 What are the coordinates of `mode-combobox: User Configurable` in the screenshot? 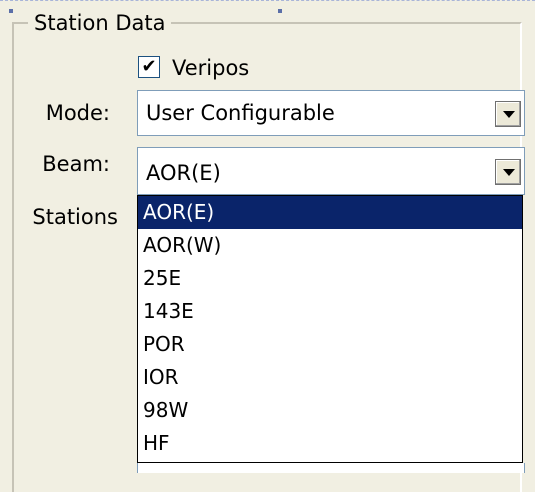 It's located at (331, 113).